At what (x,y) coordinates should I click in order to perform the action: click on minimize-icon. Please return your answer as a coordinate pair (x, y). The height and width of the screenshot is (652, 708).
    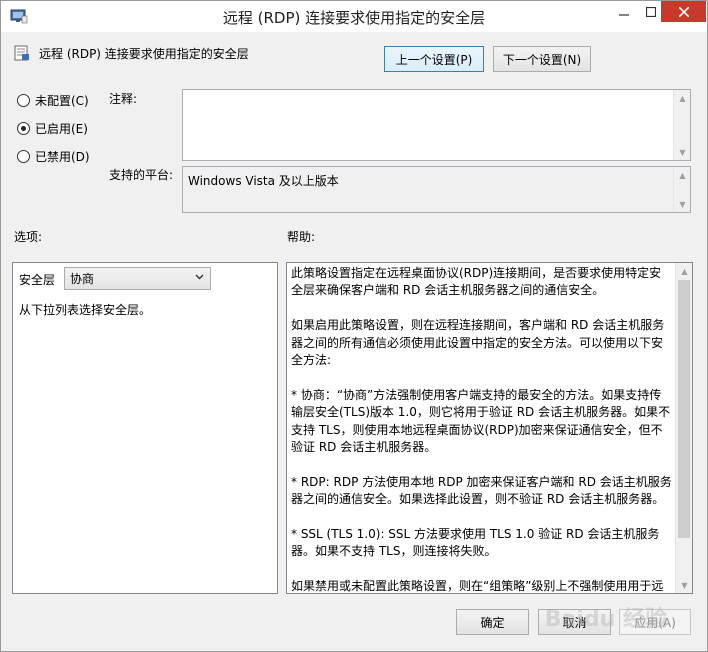
    Looking at the image, I should click on (624, 12).